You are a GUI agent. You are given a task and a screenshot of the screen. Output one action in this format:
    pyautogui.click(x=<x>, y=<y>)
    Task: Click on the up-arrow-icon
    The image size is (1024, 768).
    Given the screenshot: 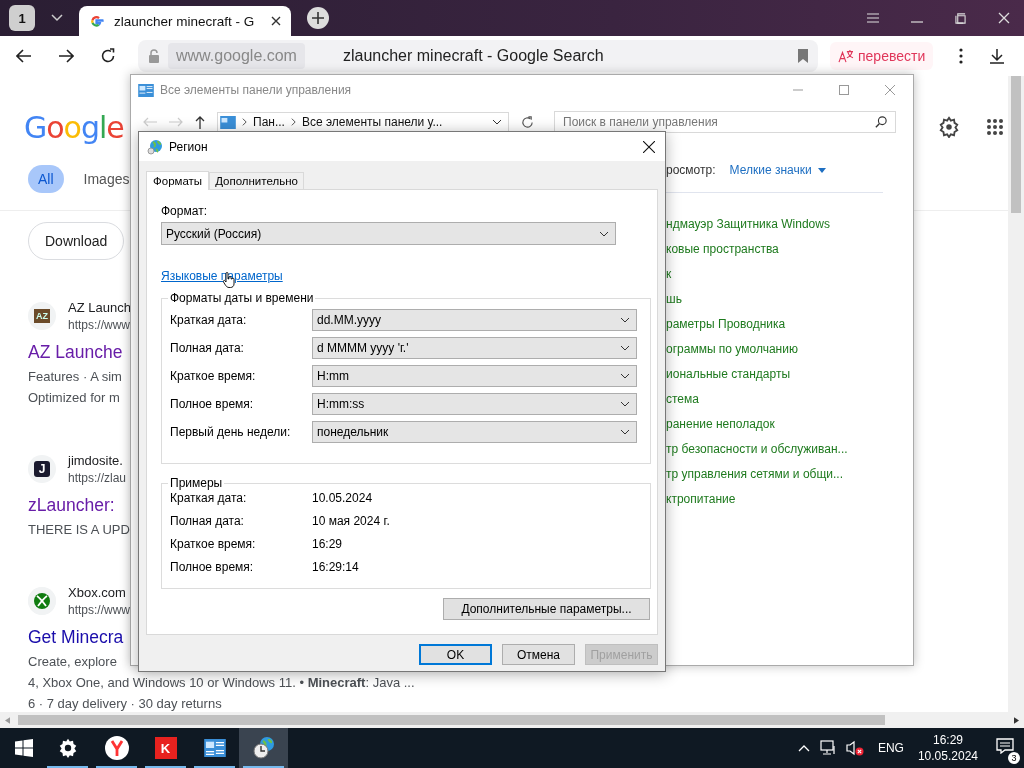 What is the action you would take?
    pyautogui.click(x=200, y=122)
    